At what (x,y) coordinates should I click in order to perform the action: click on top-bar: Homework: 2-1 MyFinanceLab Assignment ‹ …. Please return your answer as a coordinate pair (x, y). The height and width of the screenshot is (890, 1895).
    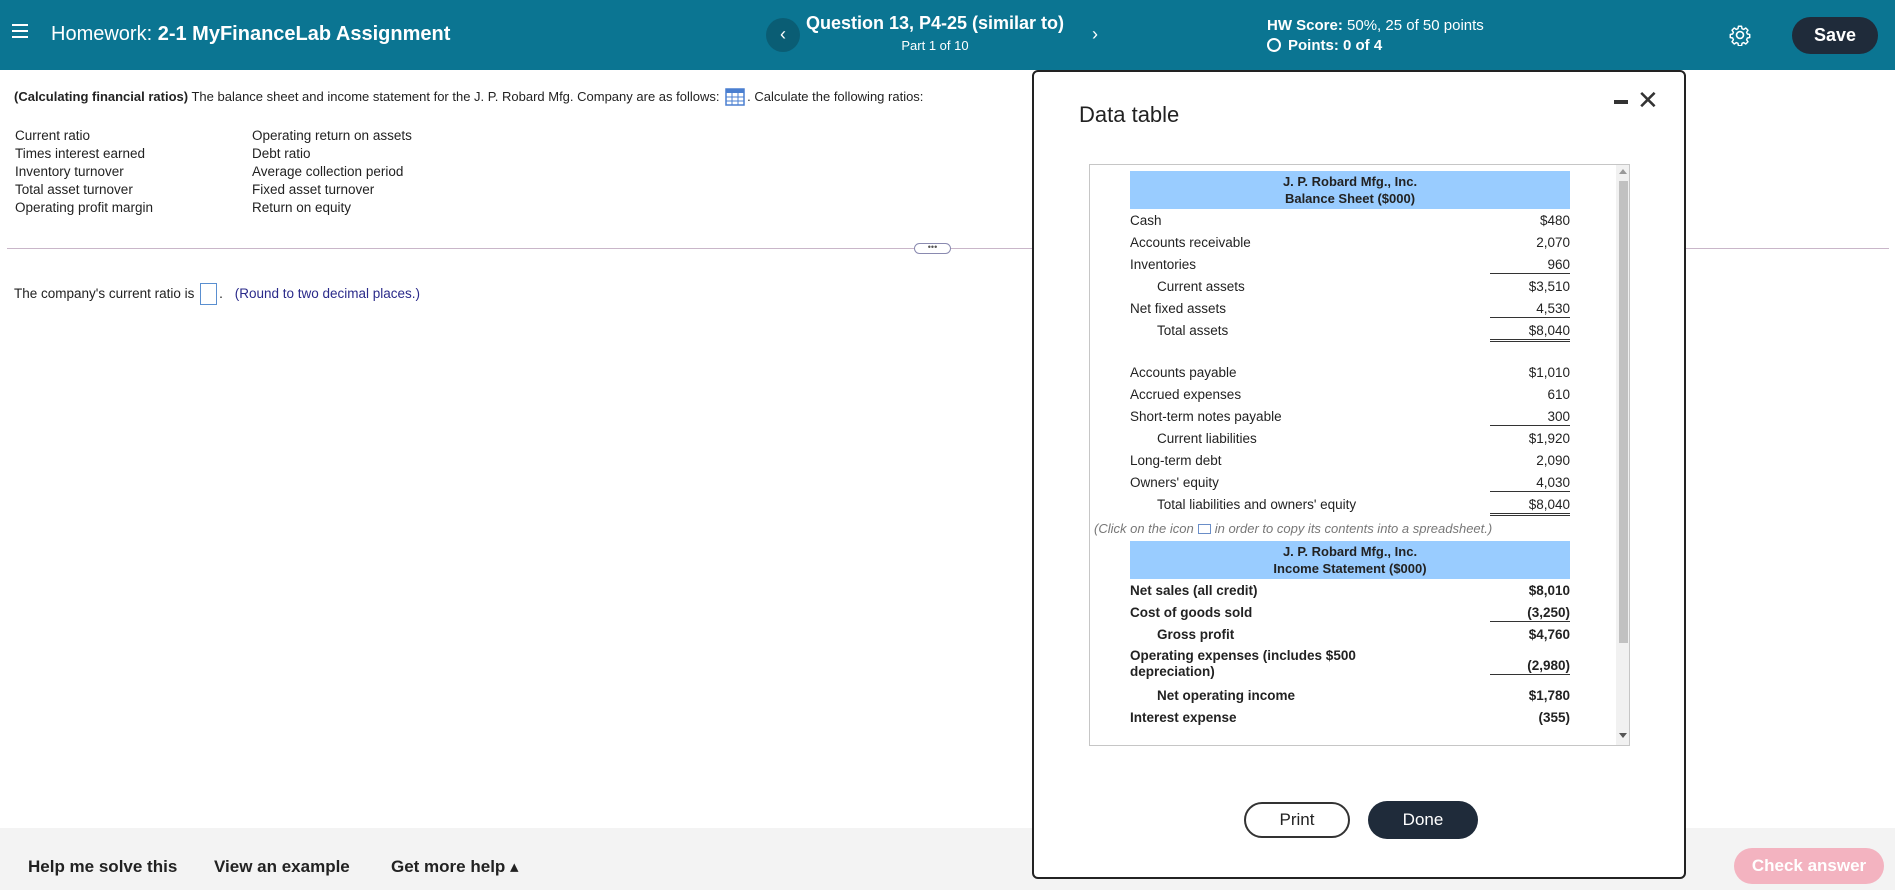
    Looking at the image, I should click on (947, 35).